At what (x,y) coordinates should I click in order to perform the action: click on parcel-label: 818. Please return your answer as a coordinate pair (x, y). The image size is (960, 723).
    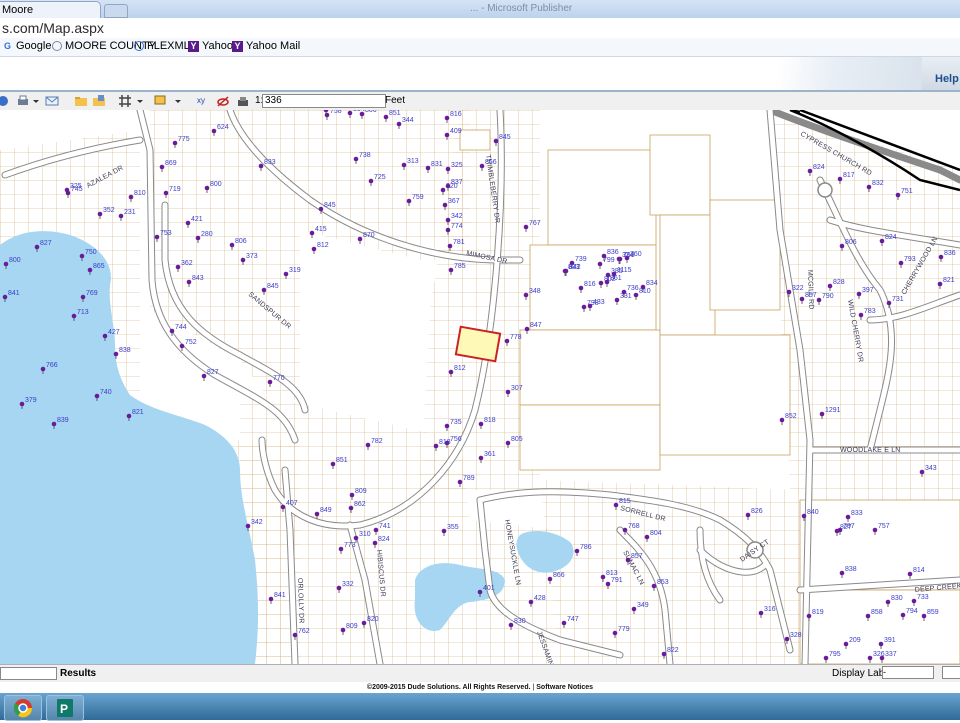
    Looking at the image, I should click on (490, 420).